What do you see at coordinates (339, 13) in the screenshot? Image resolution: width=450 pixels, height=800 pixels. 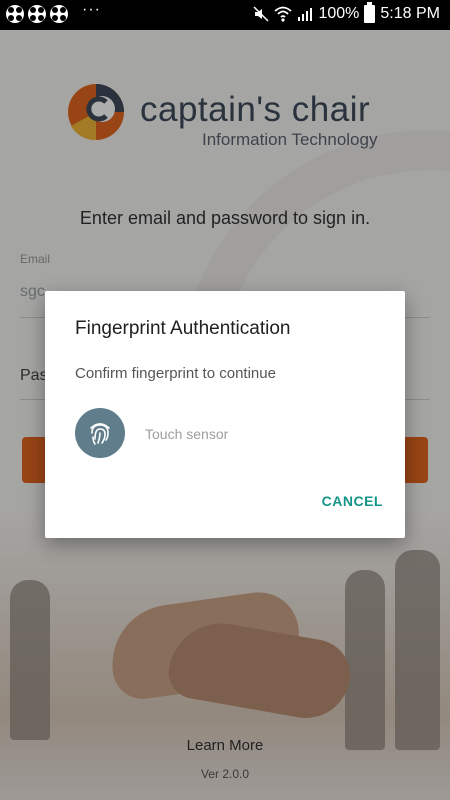 I see `battery-percent: 100%` at bounding box center [339, 13].